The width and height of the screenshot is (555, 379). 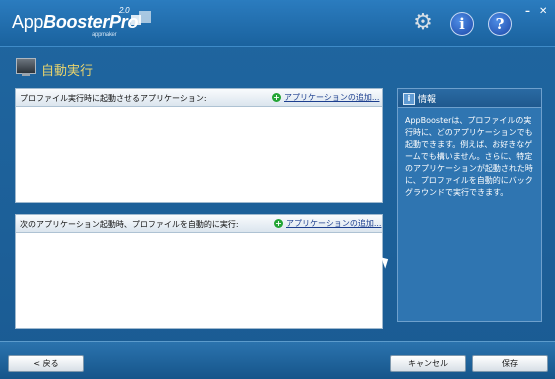 I want to click on close-button: ✕, so click(x=543, y=11).